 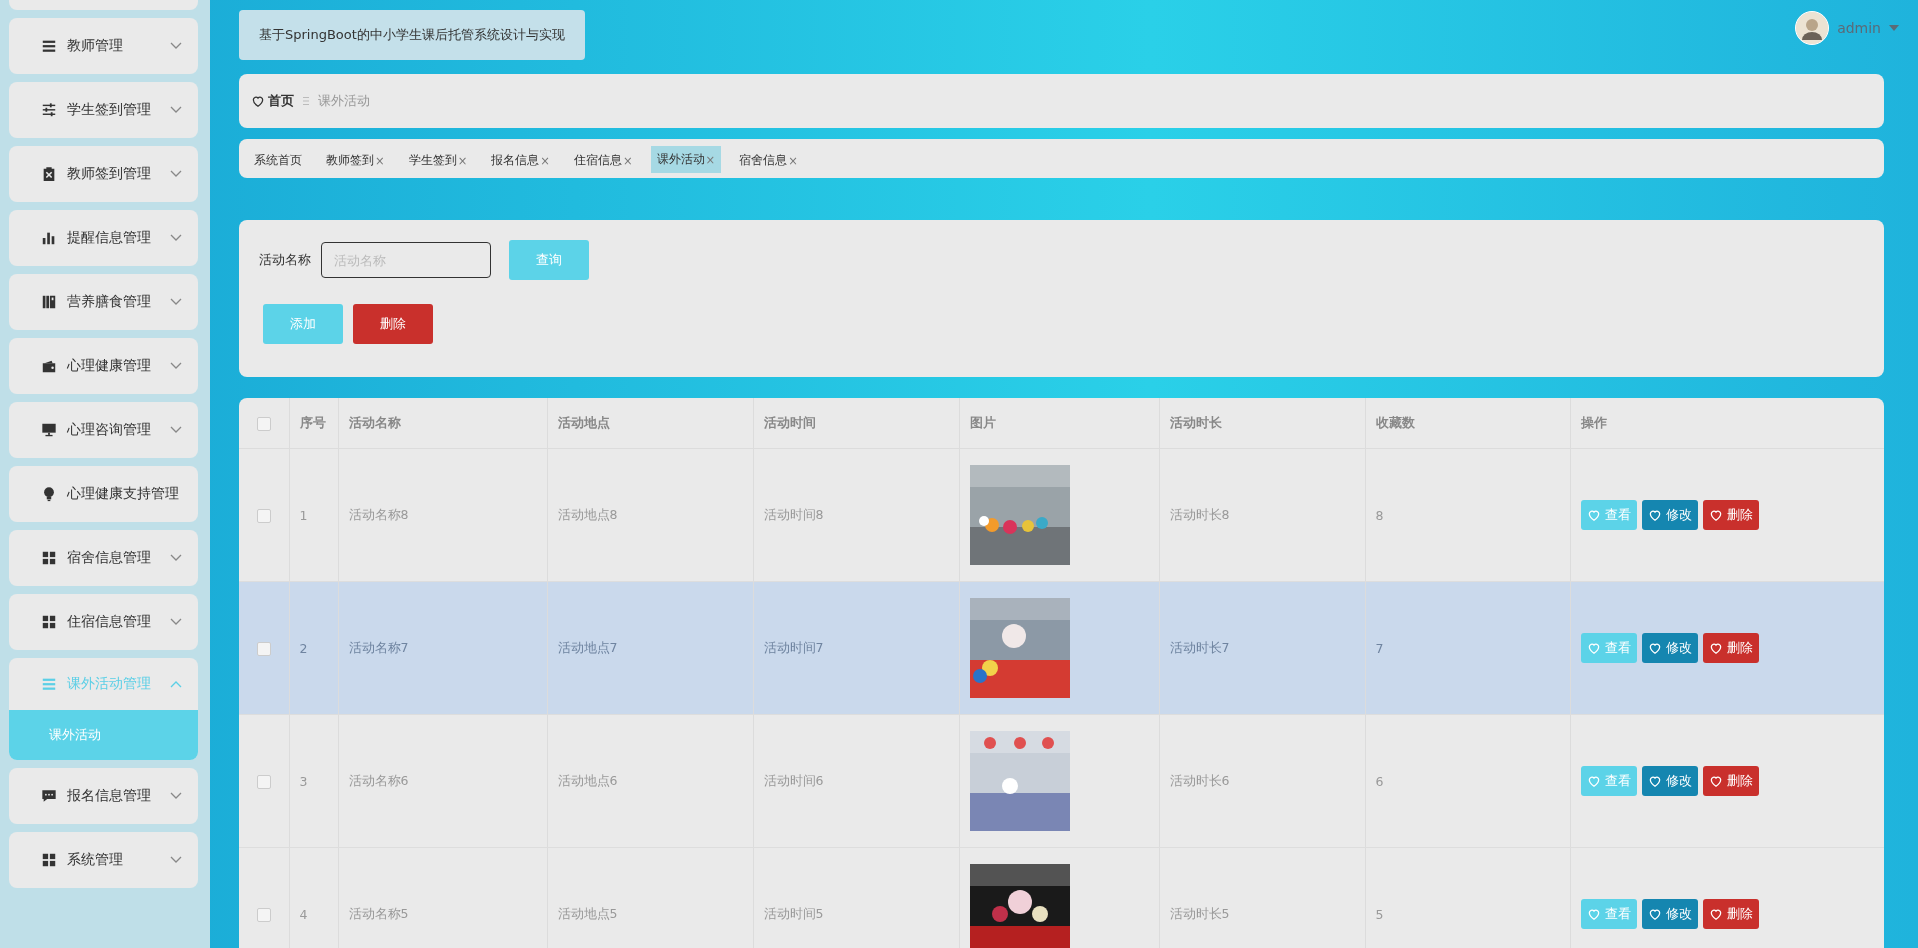 I want to click on table-row: 4 活动名称5 活动地点5 活动时间5 活动时长5 5 查看 修改 删除, so click(x=1061, y=897).